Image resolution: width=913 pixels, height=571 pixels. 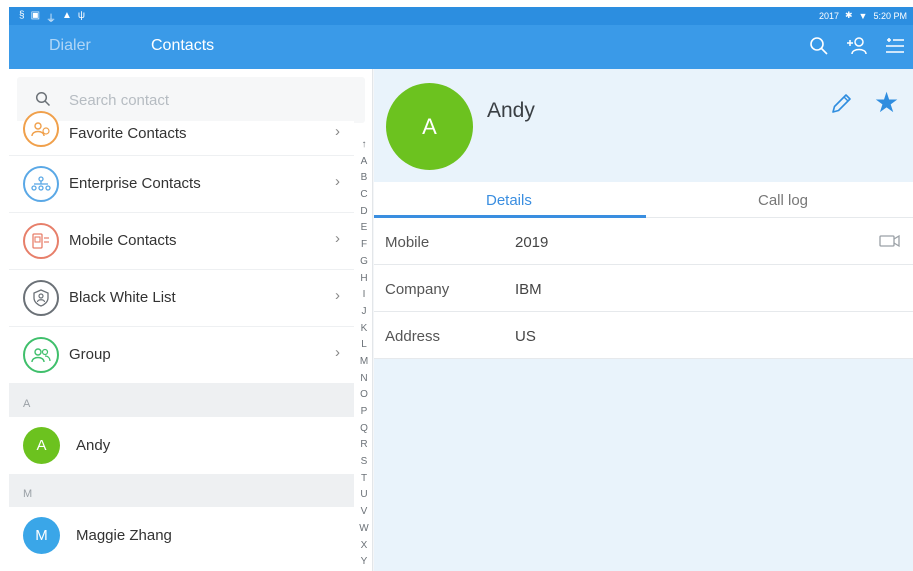 I want to click on category-label: Favorite Contacts, so click(x=128, y=133).